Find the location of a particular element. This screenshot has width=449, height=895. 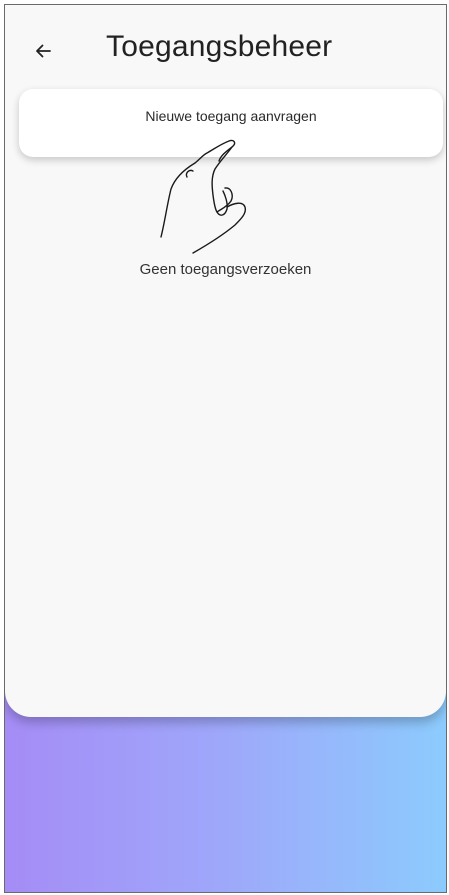

app-bar: Toegangsbeheer is located at coordinates (225, 47).